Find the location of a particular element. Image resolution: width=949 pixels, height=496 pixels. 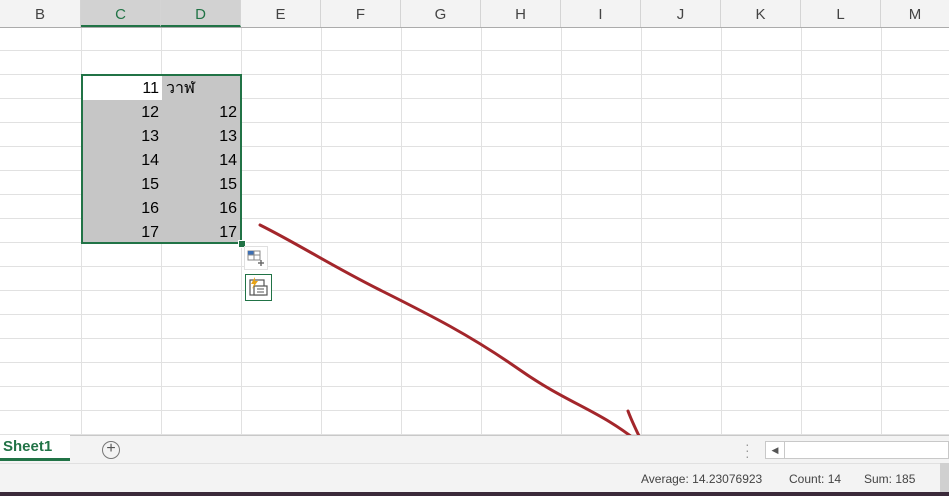

quick-analysis-button is located at coordinates (256, 258).